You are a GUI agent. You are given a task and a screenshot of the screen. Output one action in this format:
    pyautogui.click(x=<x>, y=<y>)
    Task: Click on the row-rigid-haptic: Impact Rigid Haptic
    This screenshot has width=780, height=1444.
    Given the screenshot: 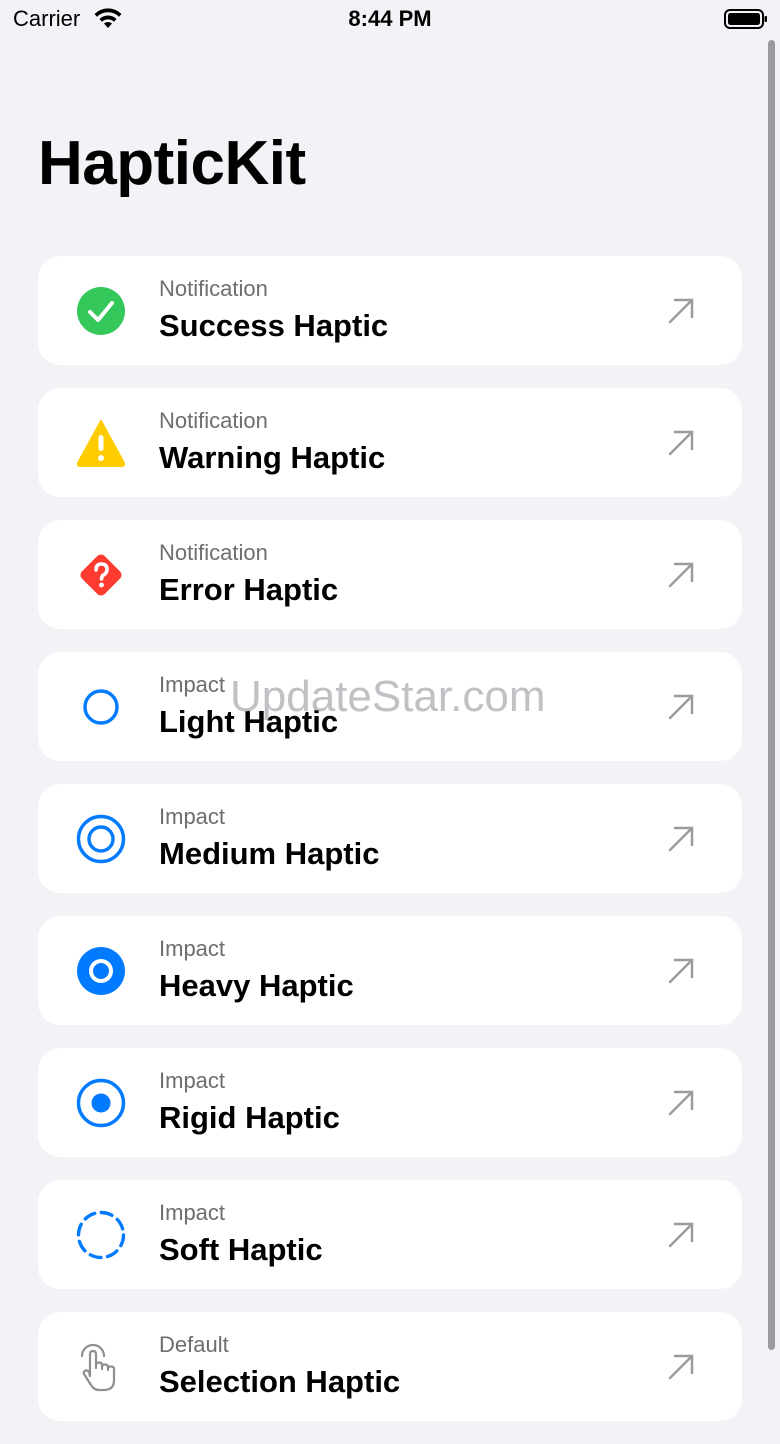 What is the action you would take?
    pyautogui.click(x=390, y=1102)
    